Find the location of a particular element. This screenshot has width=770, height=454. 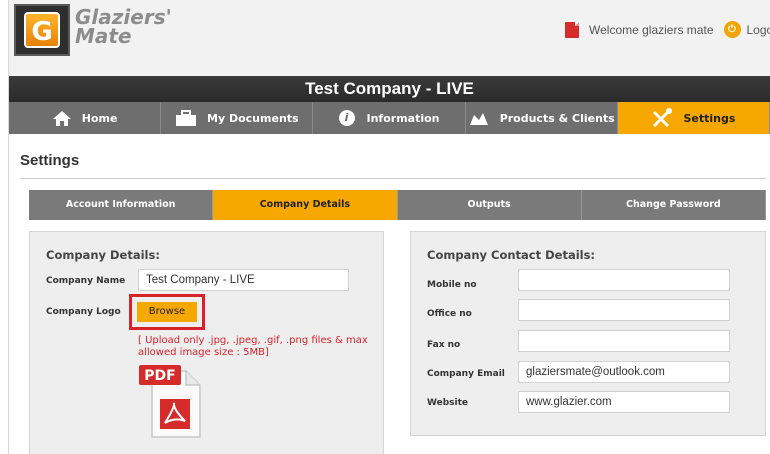

nav-information-label: Information is located at coordinates (403, 118).